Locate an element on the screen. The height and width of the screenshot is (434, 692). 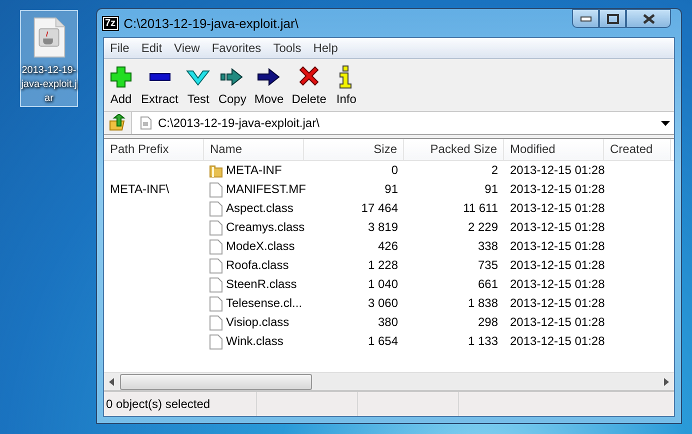
column-header: Path Prefix is located at coordinates (154, 149).